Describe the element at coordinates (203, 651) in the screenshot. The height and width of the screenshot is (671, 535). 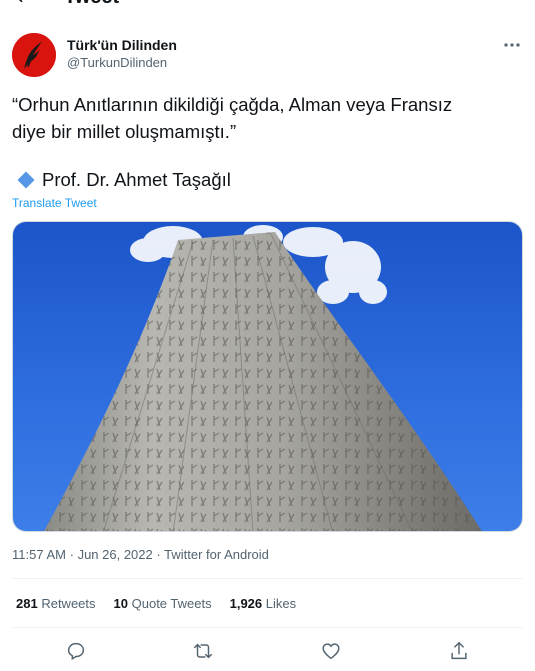
I see `retweet-icon` at that location.